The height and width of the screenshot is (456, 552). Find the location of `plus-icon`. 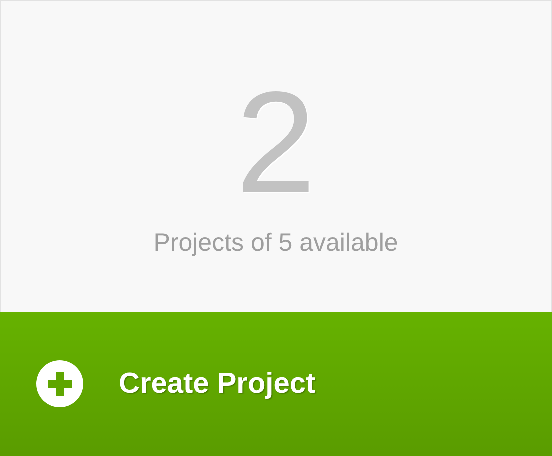

plus-icon is located at coordinates (60, 384).